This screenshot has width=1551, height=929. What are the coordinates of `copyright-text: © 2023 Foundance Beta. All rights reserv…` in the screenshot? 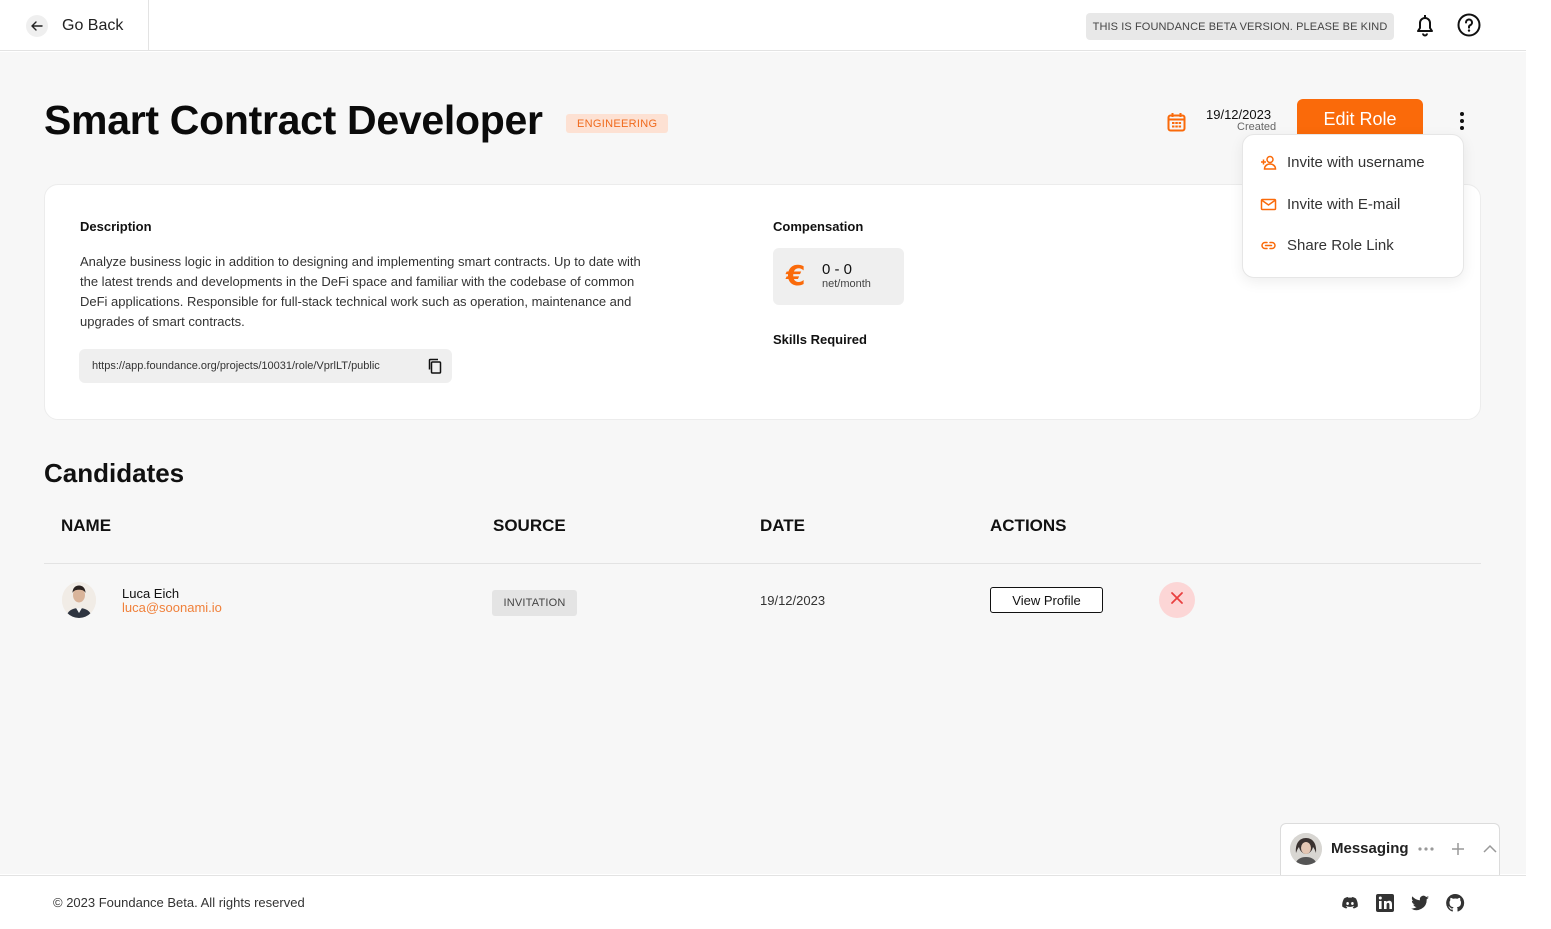 It's located at (179, 902).